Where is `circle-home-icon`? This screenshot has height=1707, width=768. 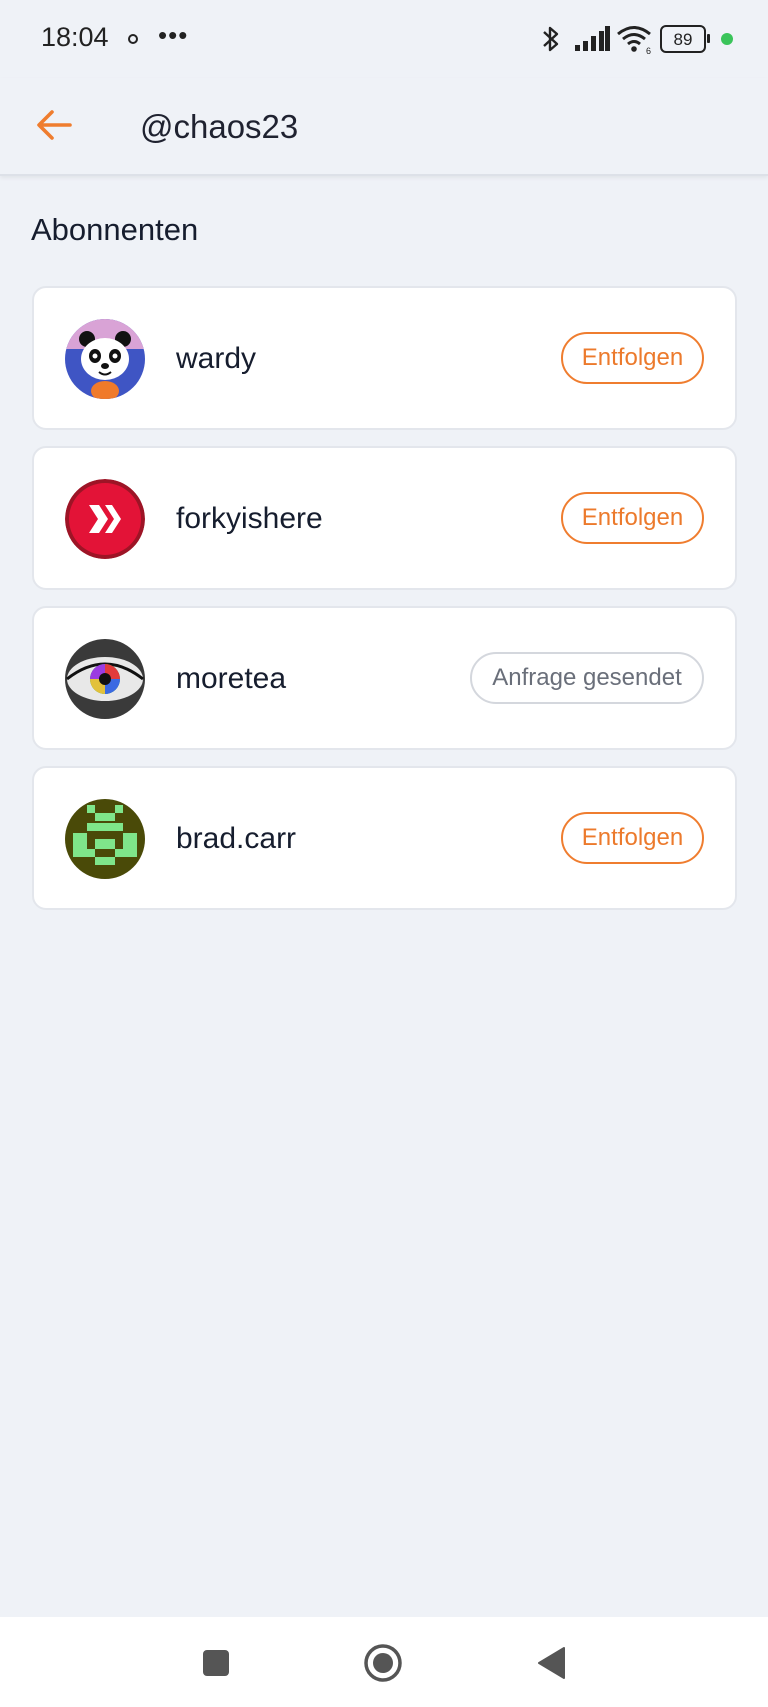
circle-home-icon is located at coordinates (383, 1663).